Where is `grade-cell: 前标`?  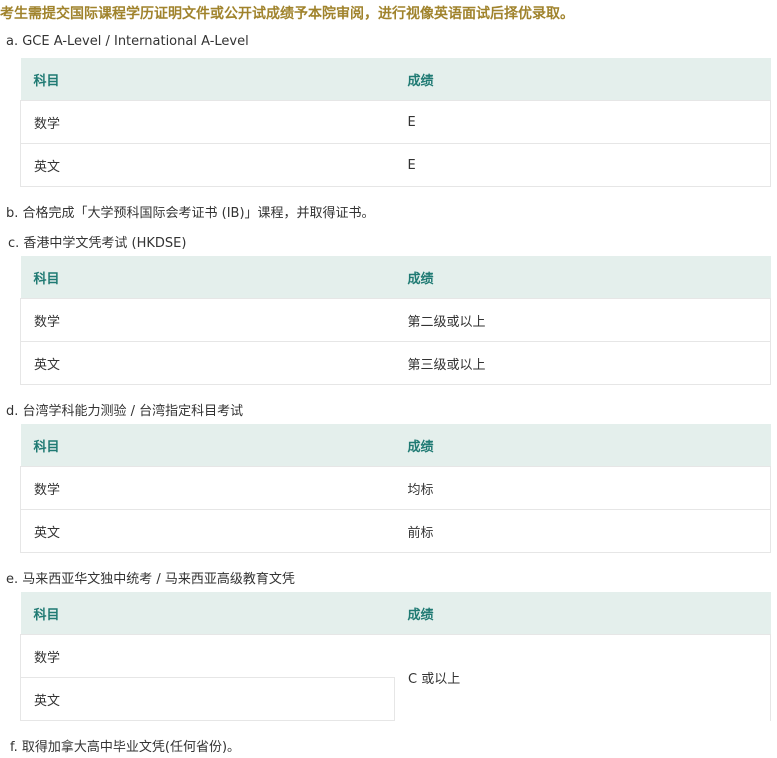
grade-cell: 前标 is located at coordinates (582, 531).